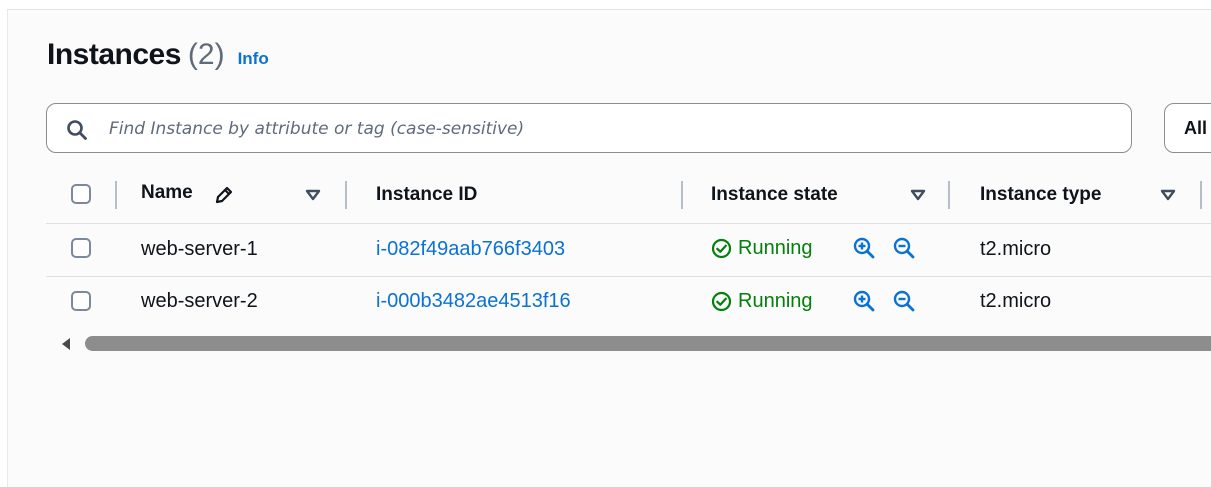  What do you see at coordinates (648, 343) in the screenshot?
I see `horizontal-scrollbar` at bounding box center [648, 343].